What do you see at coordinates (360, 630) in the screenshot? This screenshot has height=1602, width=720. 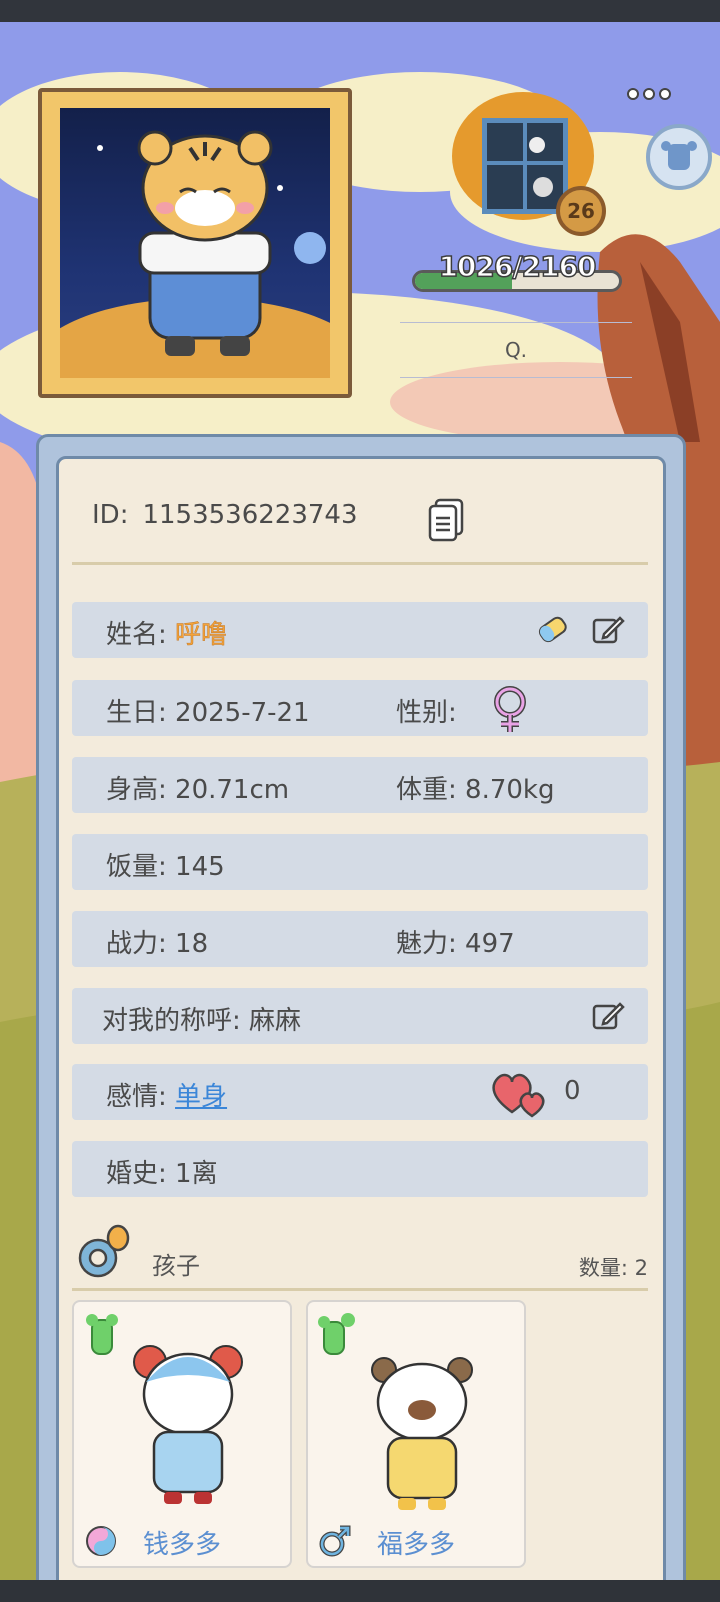 I see `name-row: 姓名: 呼噜` at bounding box center [360, 630].